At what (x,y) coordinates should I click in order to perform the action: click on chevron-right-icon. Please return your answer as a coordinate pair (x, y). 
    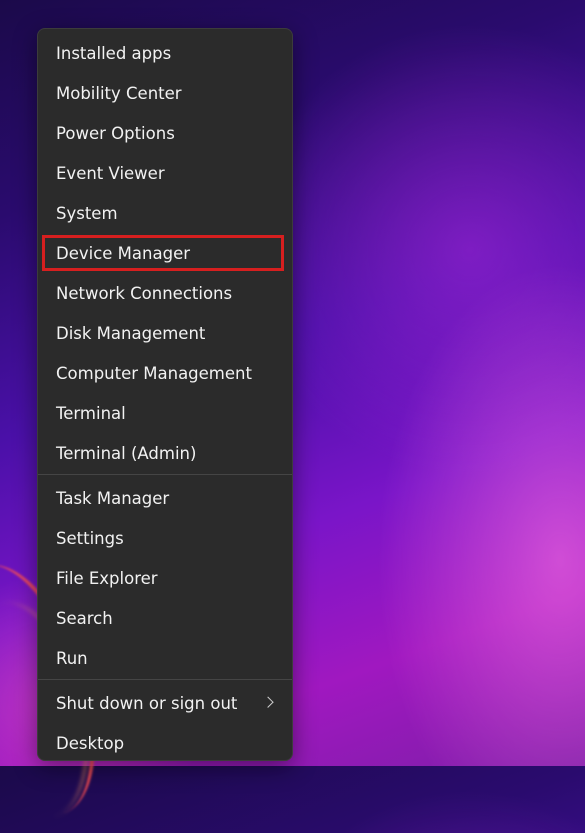
    Looking at the image, I should click on (268, 702).